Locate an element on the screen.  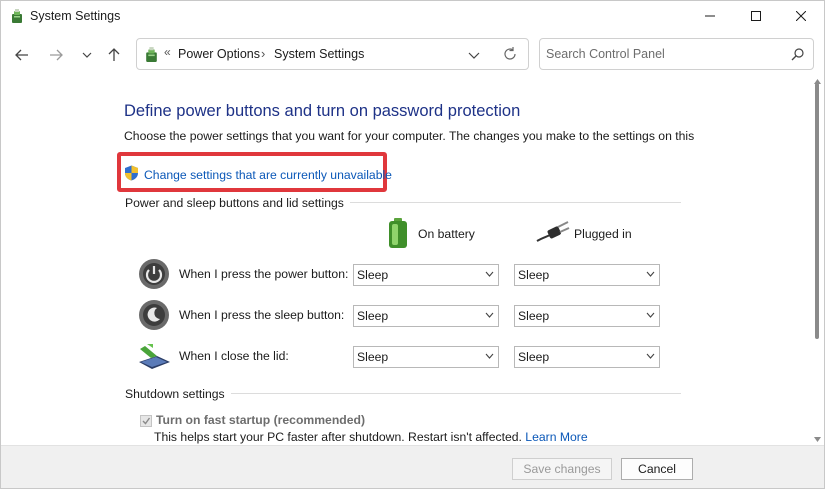
fast-startup-checkbox is located at coordinates (146, 421).